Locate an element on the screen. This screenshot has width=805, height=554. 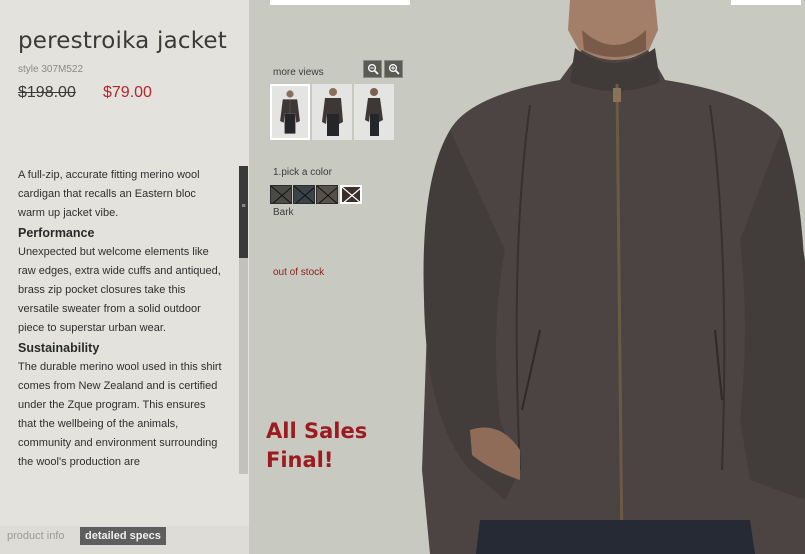
top-nav-box is located at coordinates (340, 2).